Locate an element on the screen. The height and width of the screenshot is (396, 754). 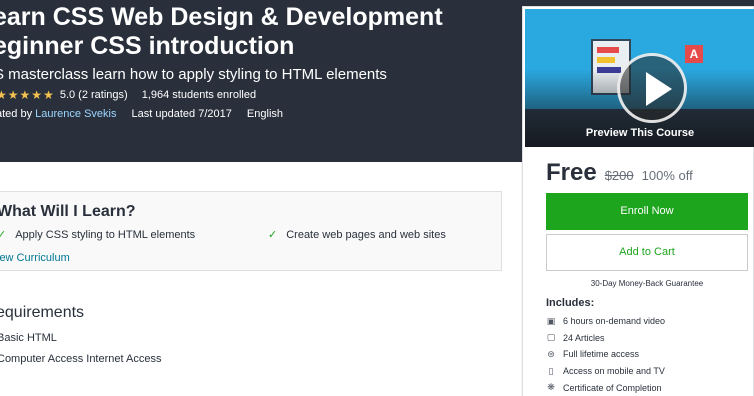
created-by-label: ated by is located at coordinates (16, 114).